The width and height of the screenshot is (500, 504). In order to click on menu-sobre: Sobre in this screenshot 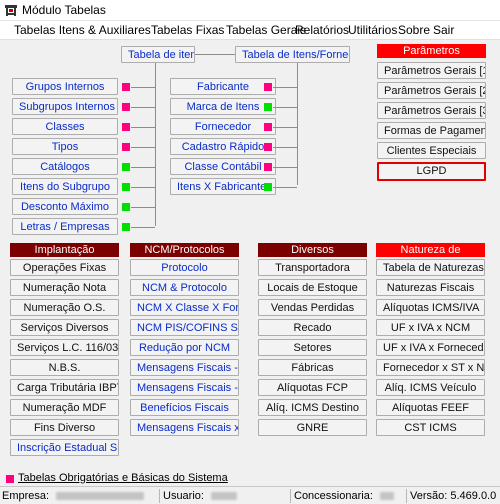, I will do `click(414, 30)`.